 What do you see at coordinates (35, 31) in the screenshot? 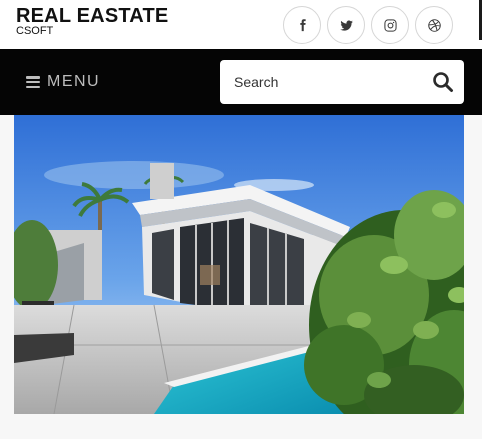
I see `site-subtitle: CSOFT` at bounding box center [35, 31].